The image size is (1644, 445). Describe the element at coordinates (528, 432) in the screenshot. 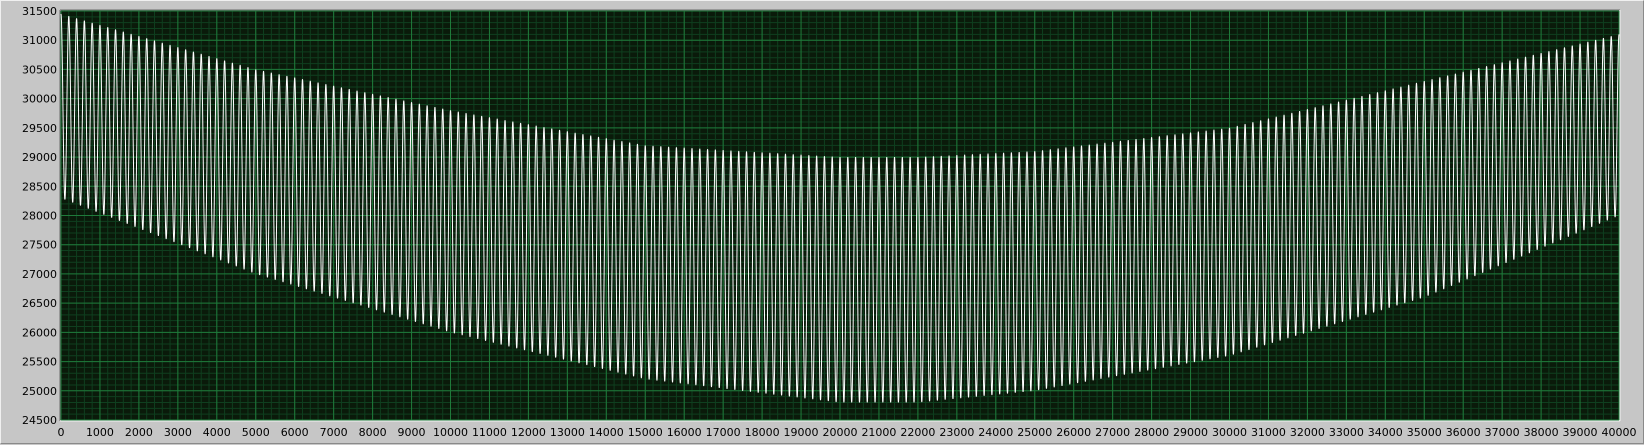

I see `x-tick-label: 12000` at that location.